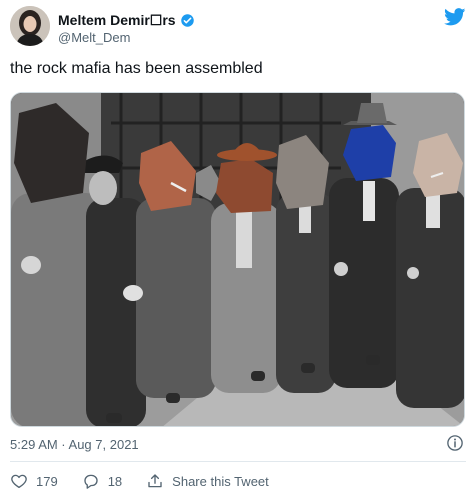 This screenshot has width=476, height=494. I want to click on share-label: Share this Tweet, so click(220, 481).